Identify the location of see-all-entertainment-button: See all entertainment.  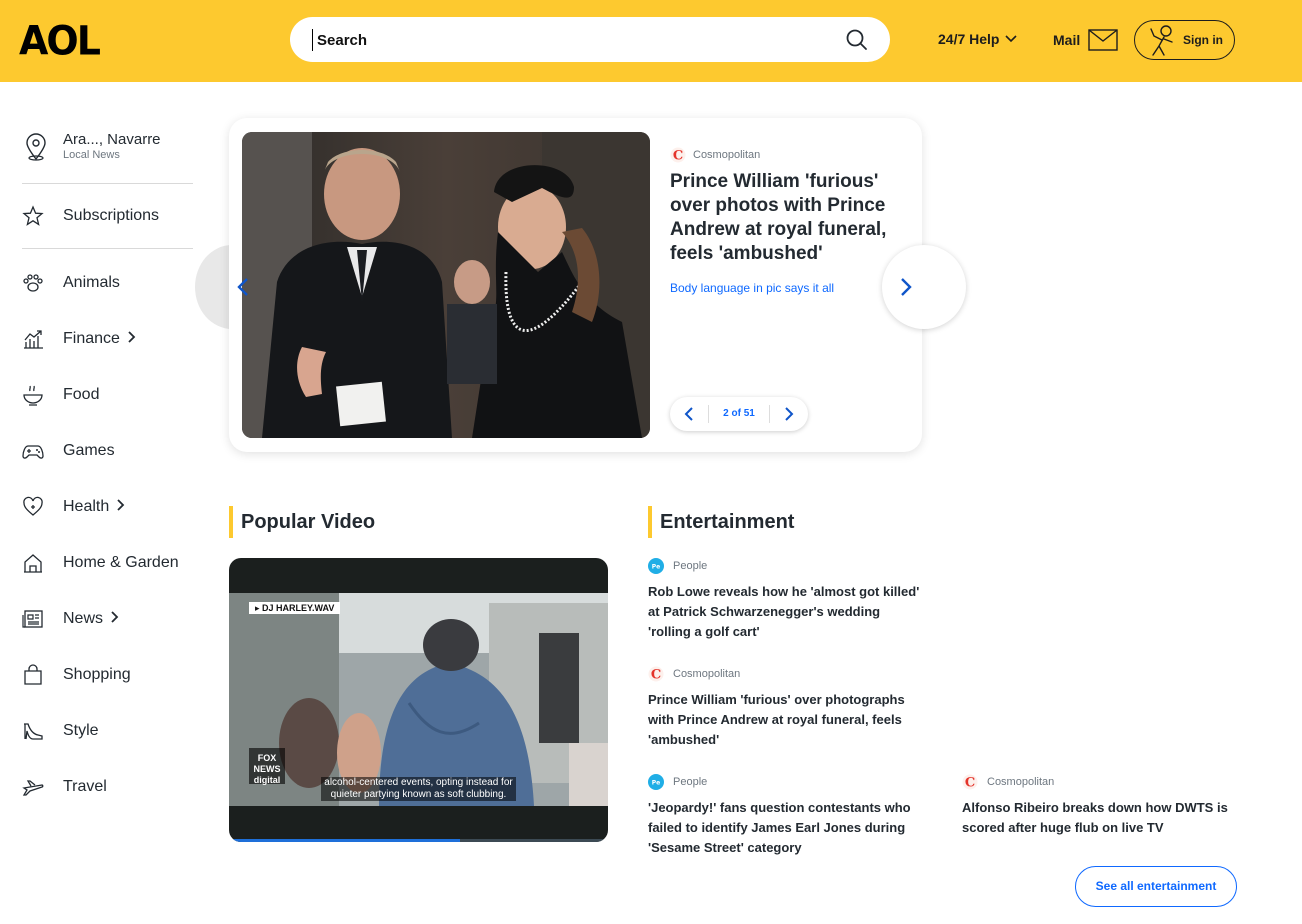
(1156, 886).